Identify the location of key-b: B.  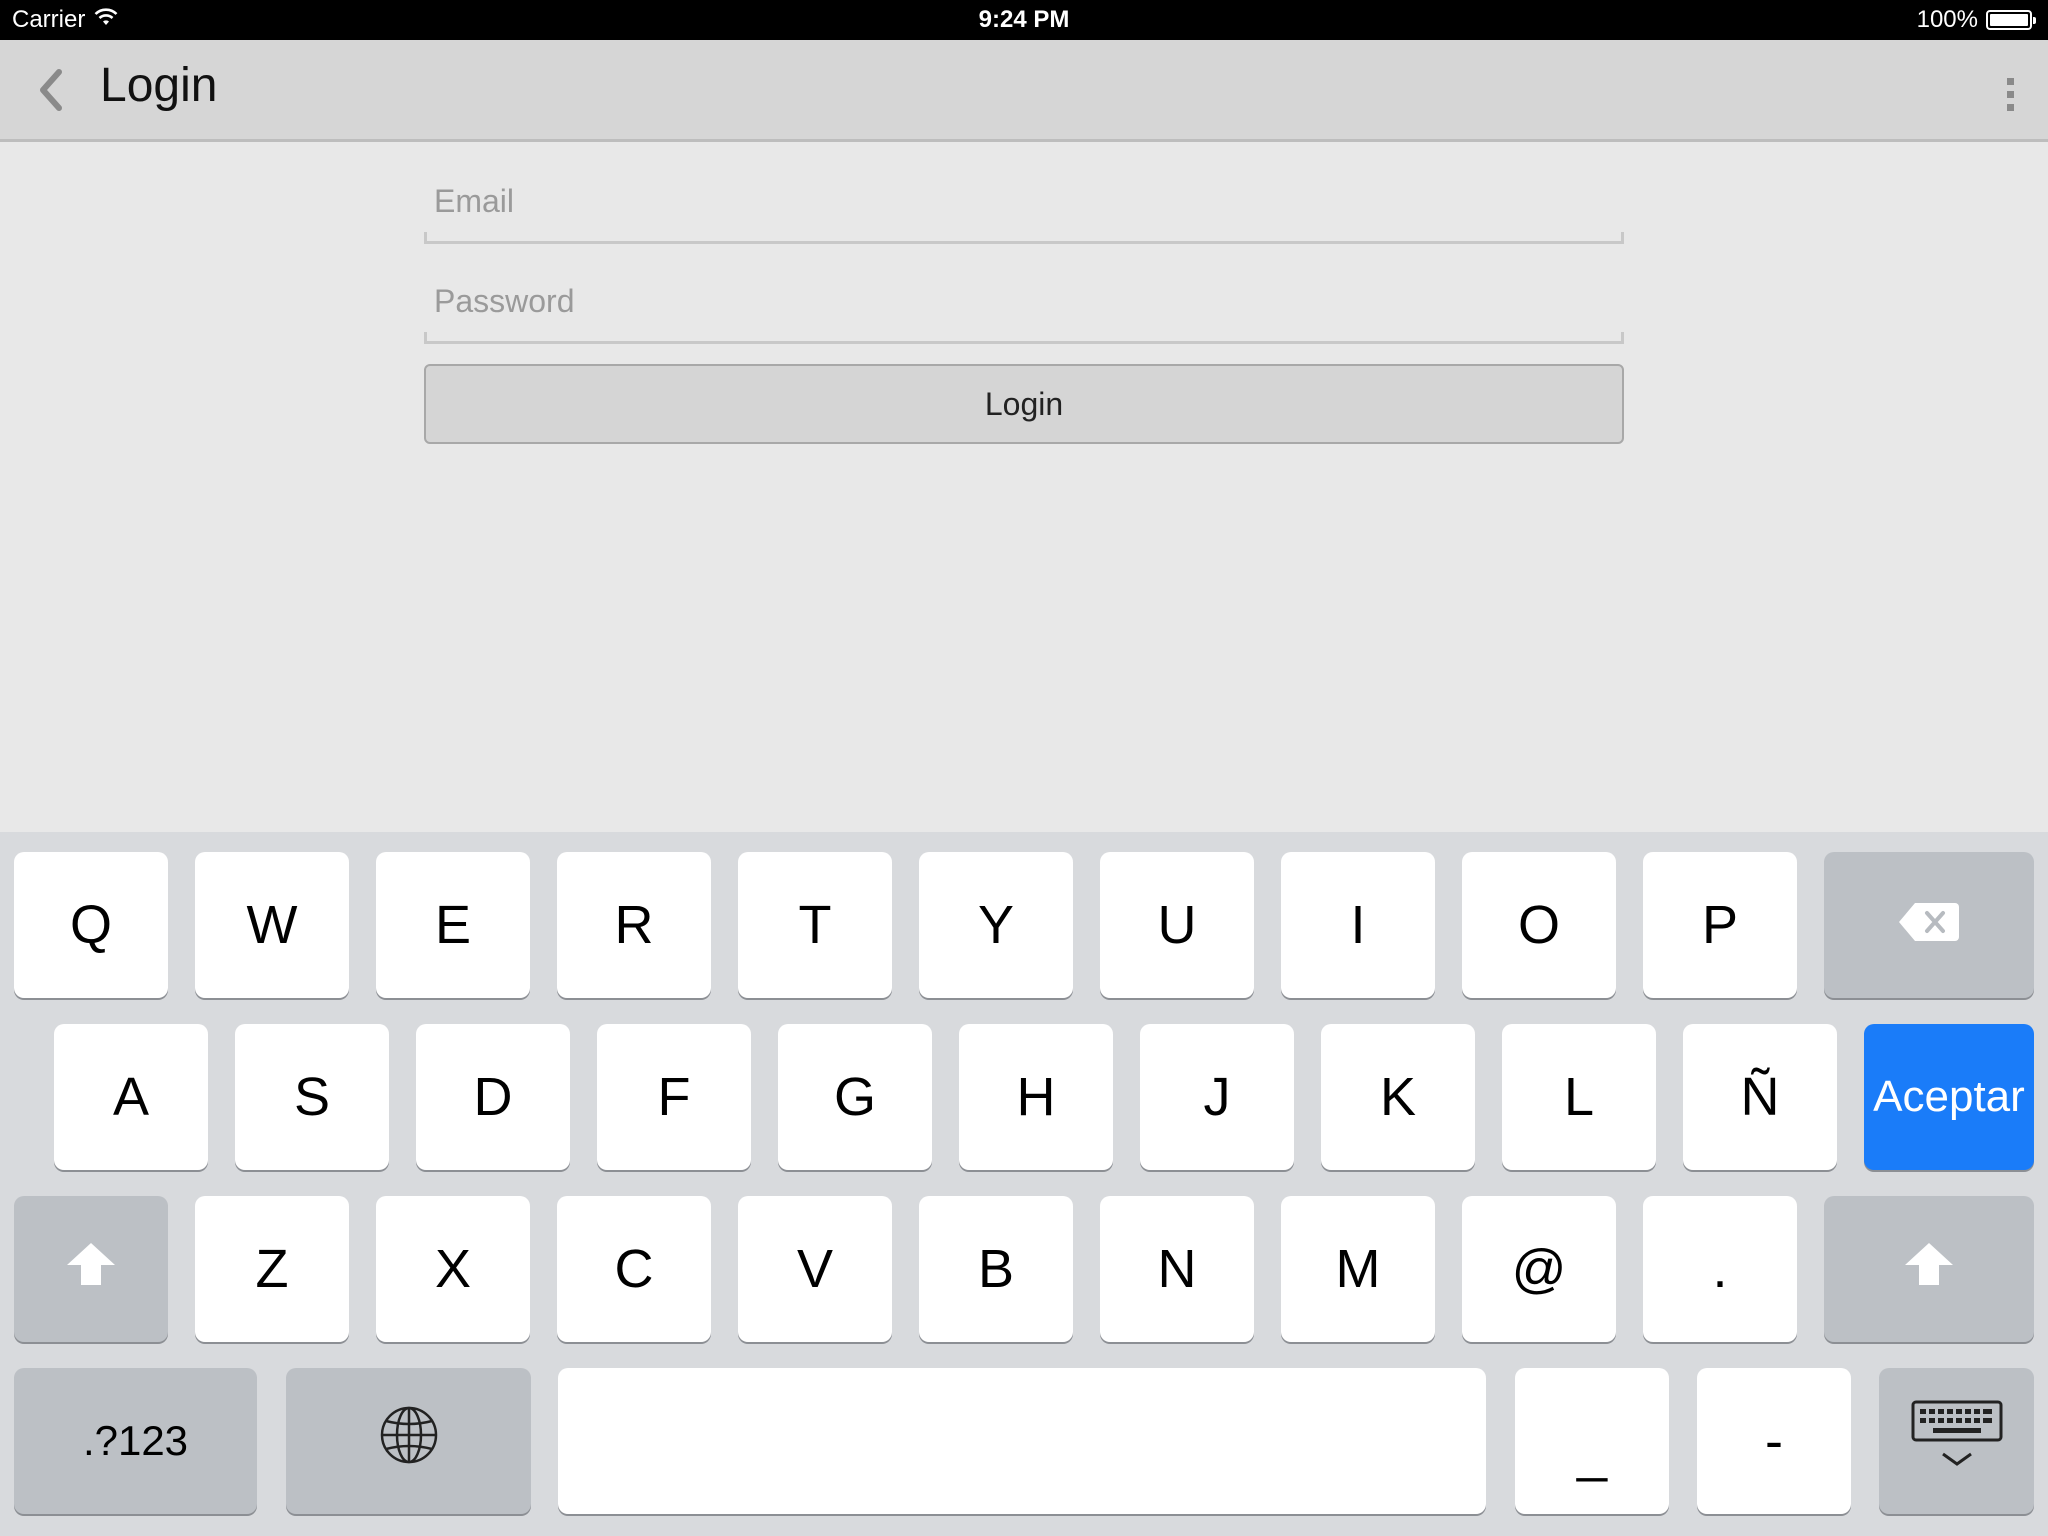
(996, 1269).